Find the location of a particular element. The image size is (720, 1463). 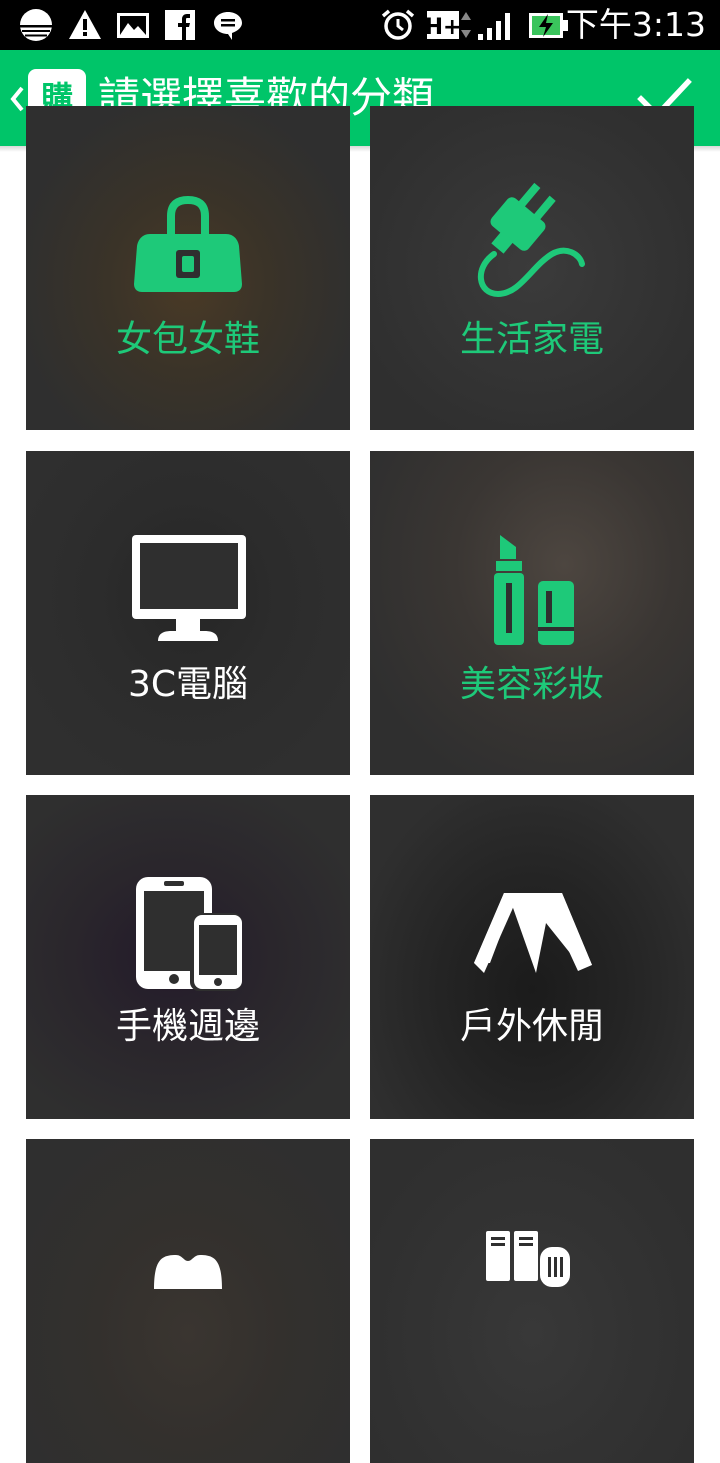

category-tile-bags-shoes: 女包女鞋 is located at coordinates (188, 268).